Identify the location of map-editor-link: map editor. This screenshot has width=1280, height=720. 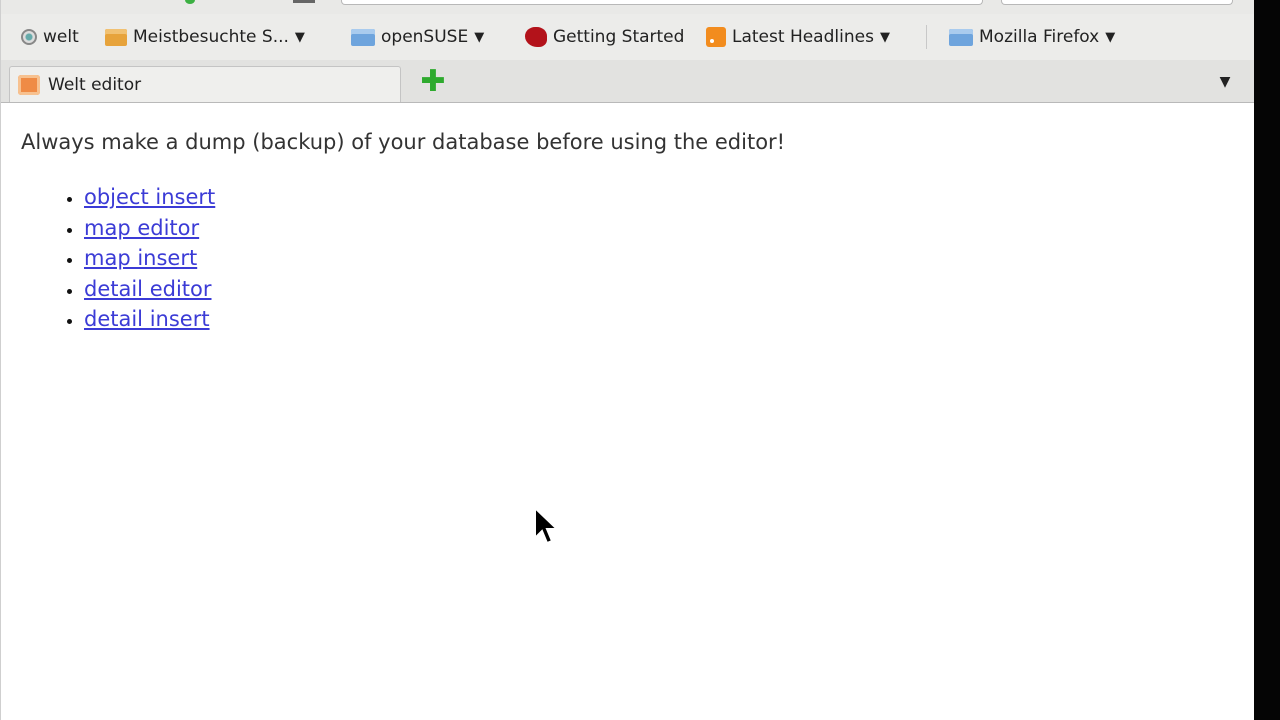
(141, 228).